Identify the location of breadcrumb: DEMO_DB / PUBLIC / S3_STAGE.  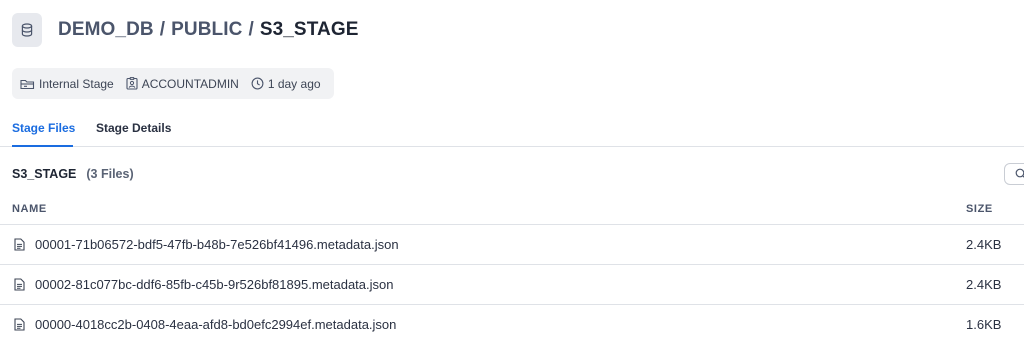
(208, 30).